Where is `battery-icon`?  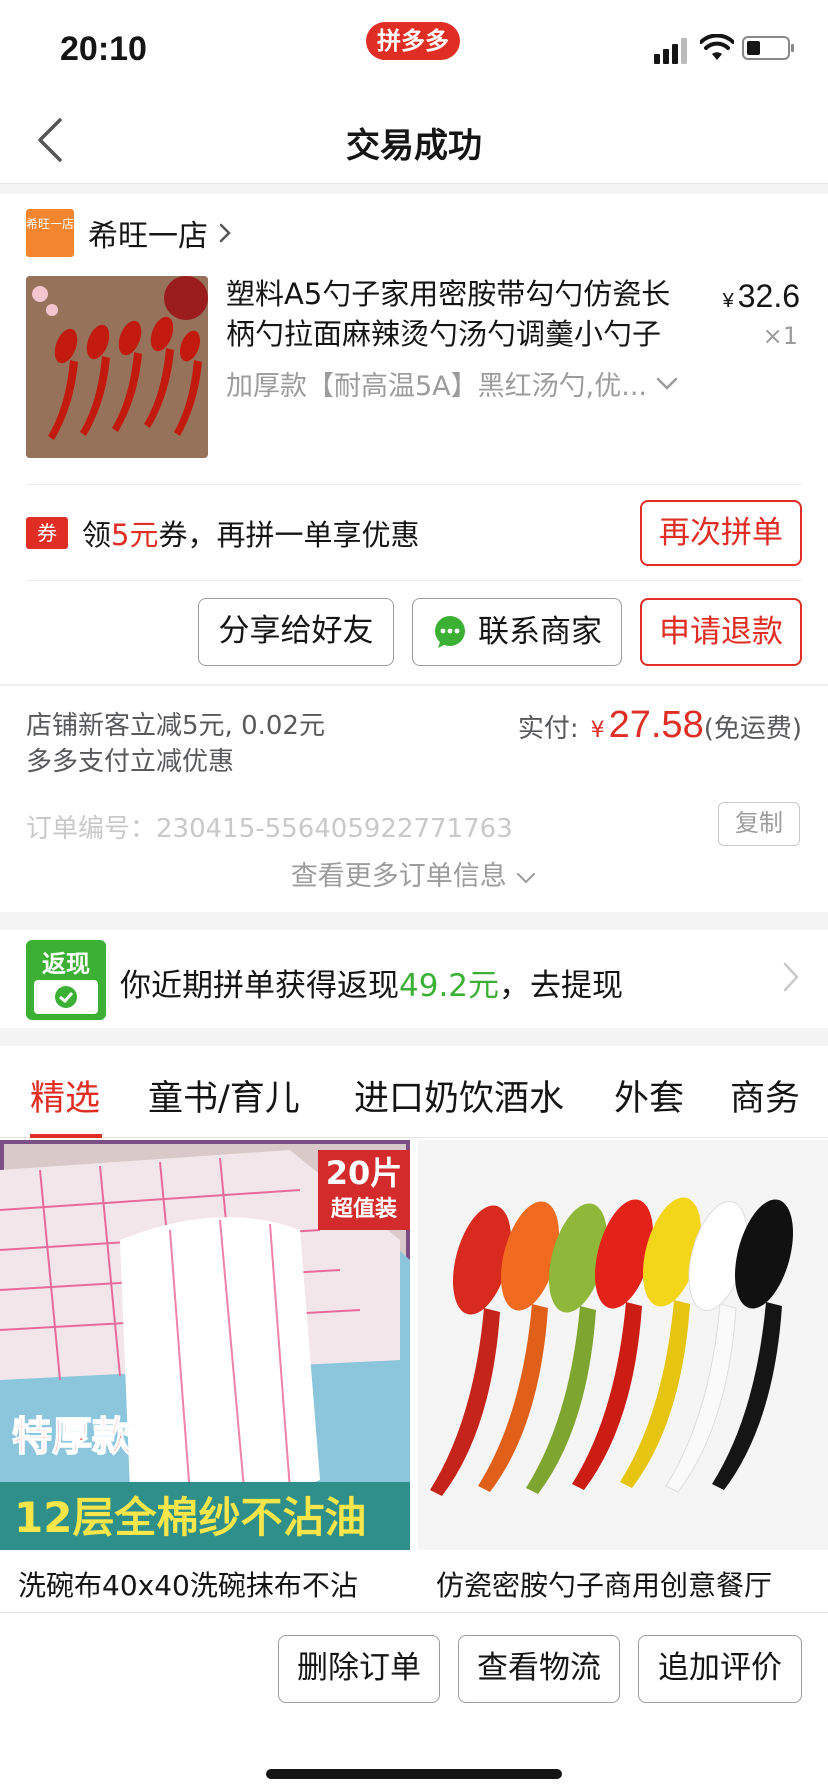 battery-icon is located at coordinates (768, 48).